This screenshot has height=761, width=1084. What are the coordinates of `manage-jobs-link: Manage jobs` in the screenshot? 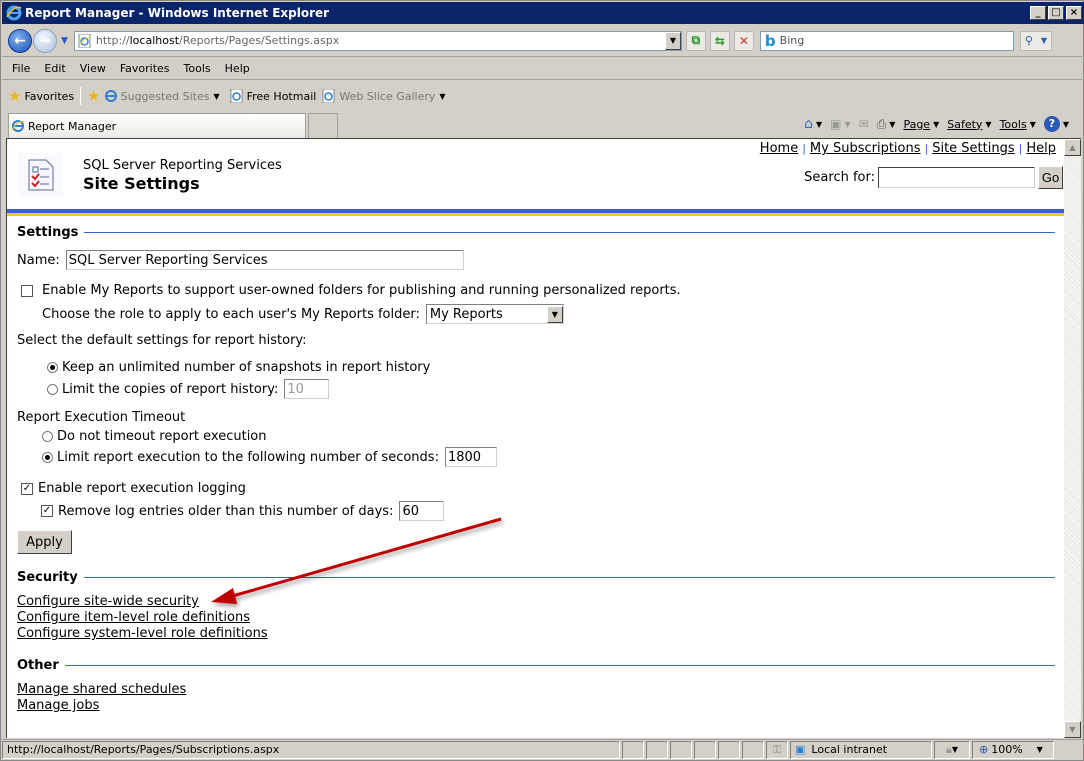 It's located at (58, 705).